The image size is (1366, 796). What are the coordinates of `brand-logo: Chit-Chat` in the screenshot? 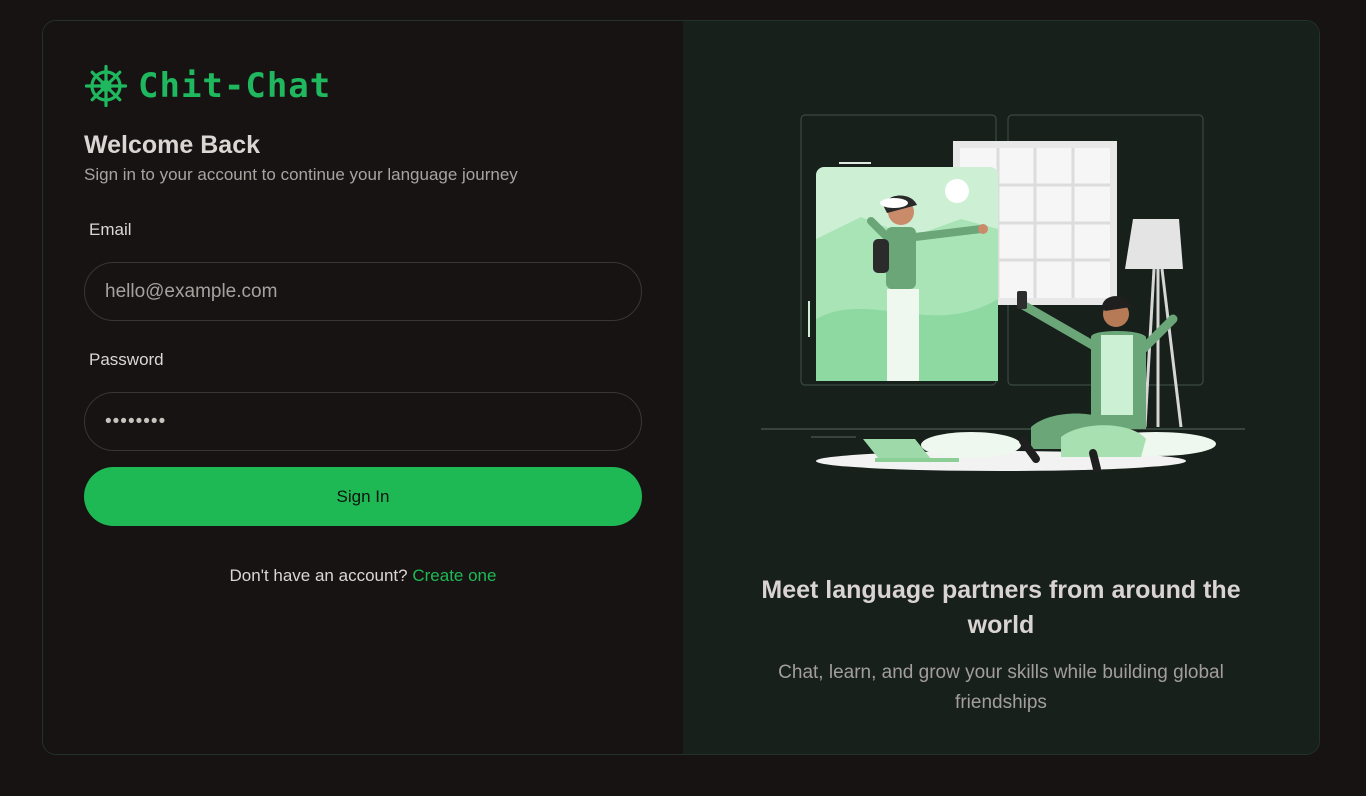 It's located at (207, 86).